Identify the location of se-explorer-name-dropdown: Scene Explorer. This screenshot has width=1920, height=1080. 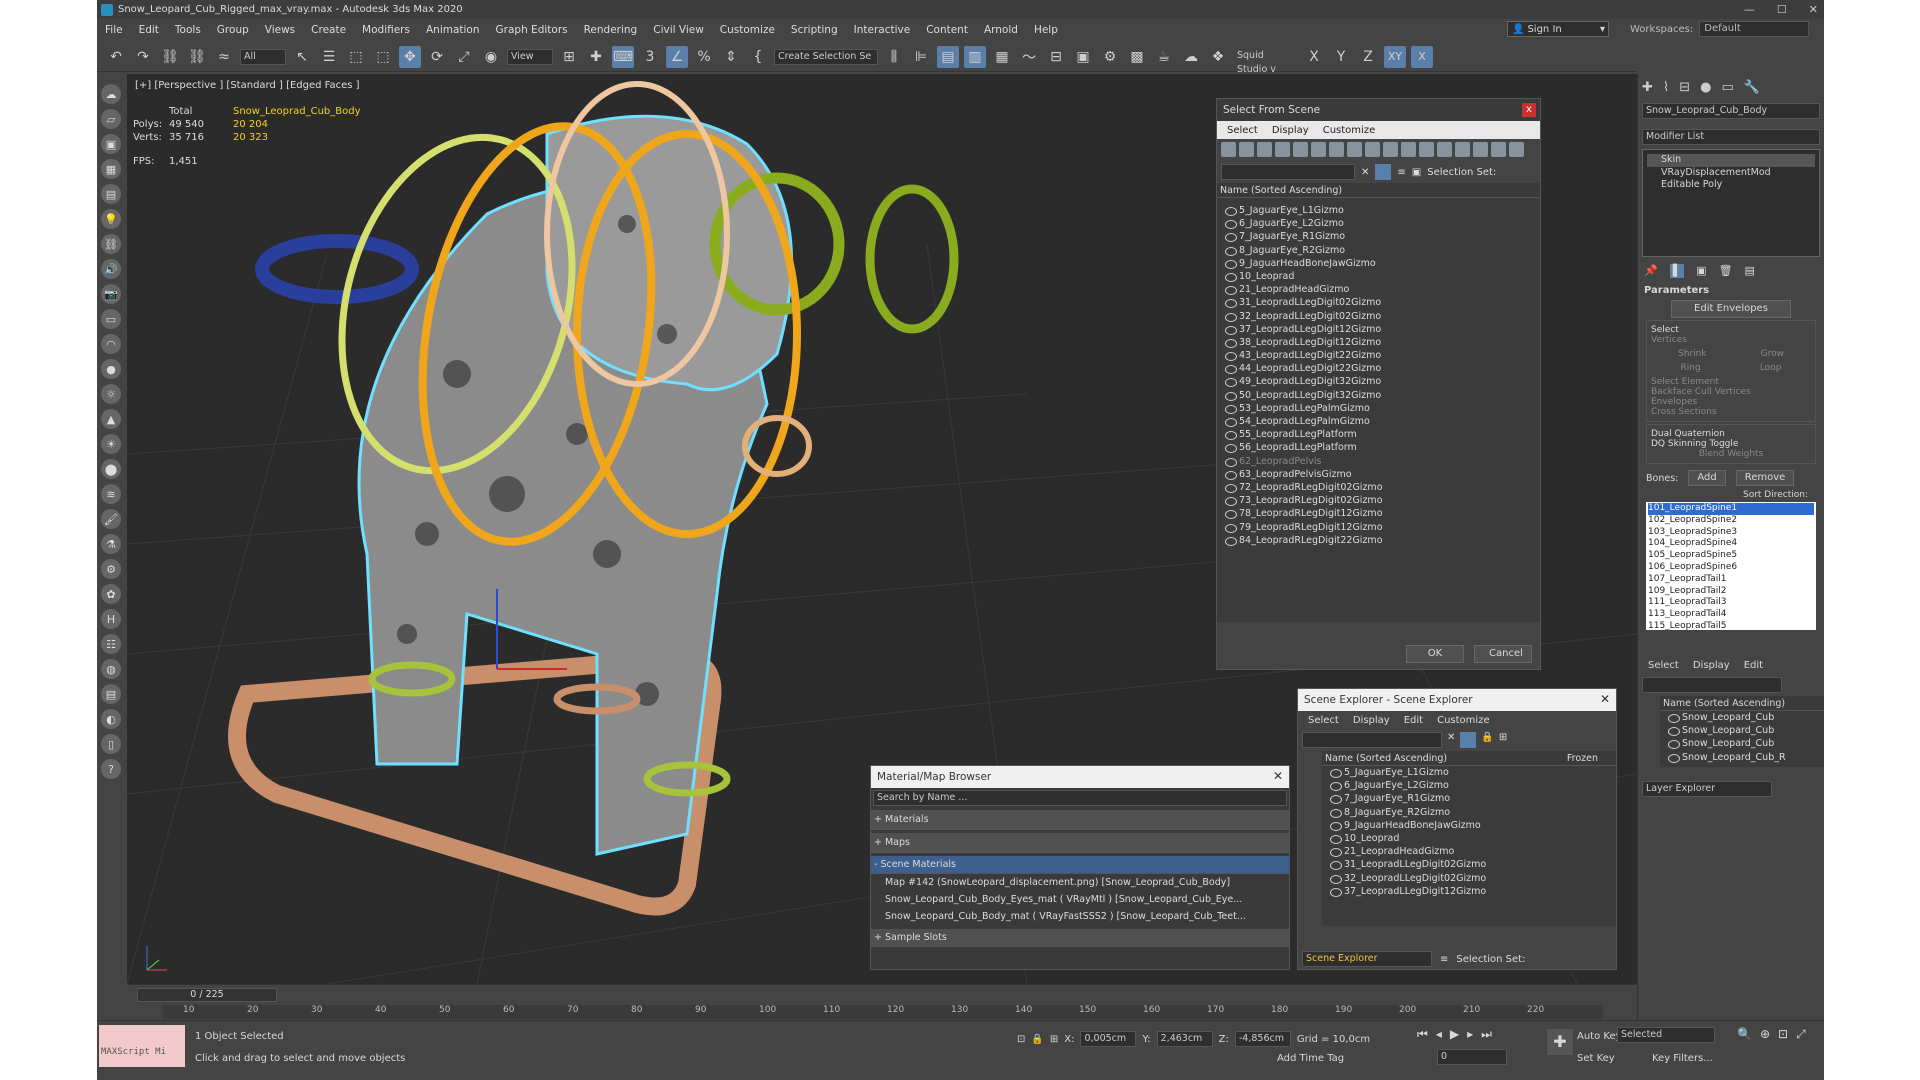
(1367, 959).